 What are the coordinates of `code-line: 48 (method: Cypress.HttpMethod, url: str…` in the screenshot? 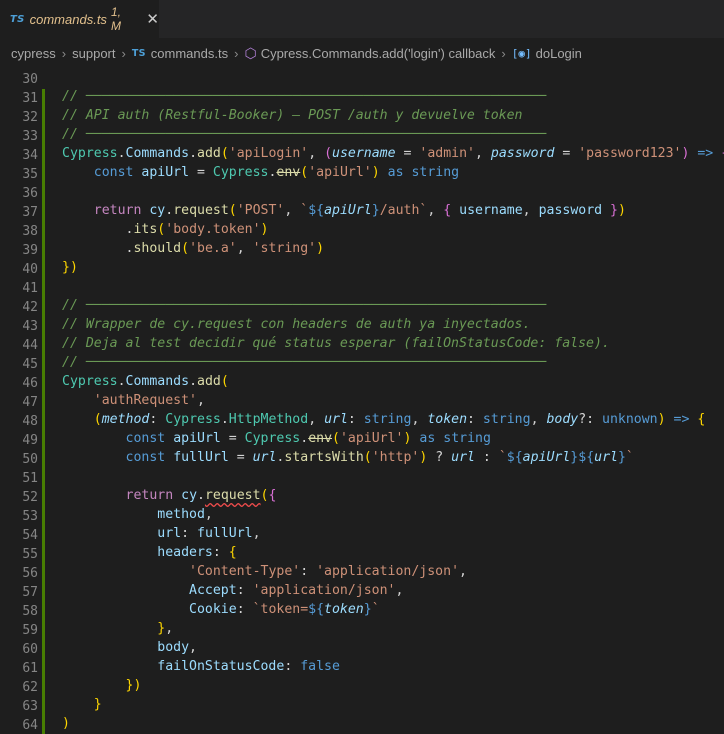 It's located at (362, 421).